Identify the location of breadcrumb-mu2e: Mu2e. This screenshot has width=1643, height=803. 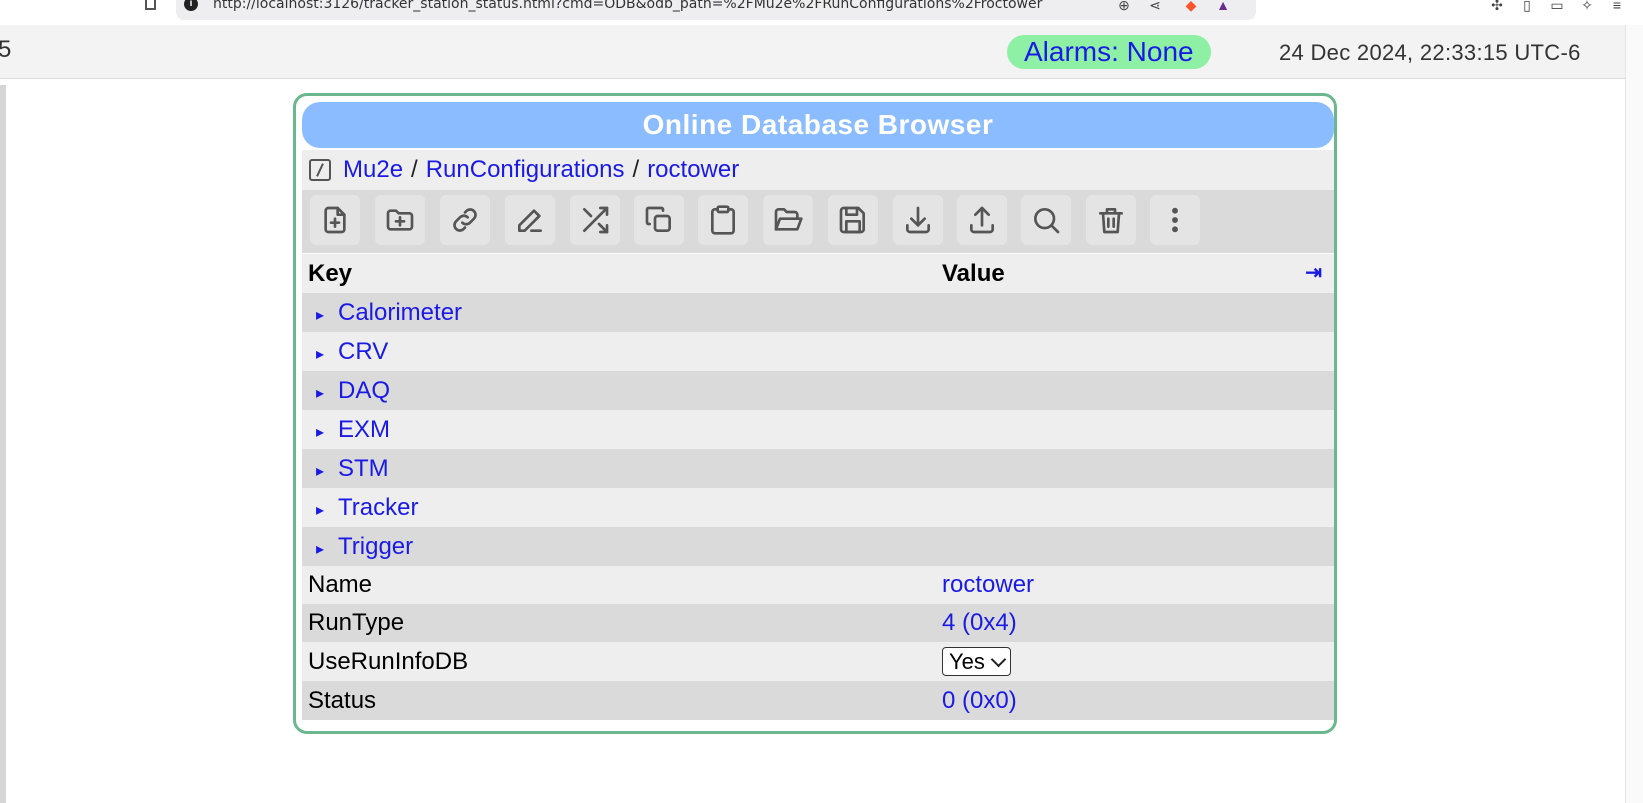
(373, 169).